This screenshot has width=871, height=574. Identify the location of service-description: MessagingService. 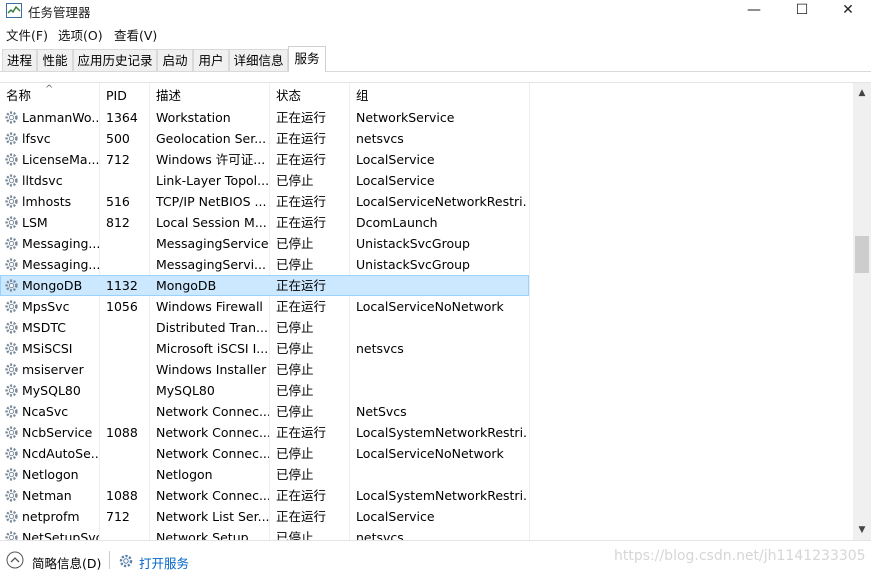
(212, 243).